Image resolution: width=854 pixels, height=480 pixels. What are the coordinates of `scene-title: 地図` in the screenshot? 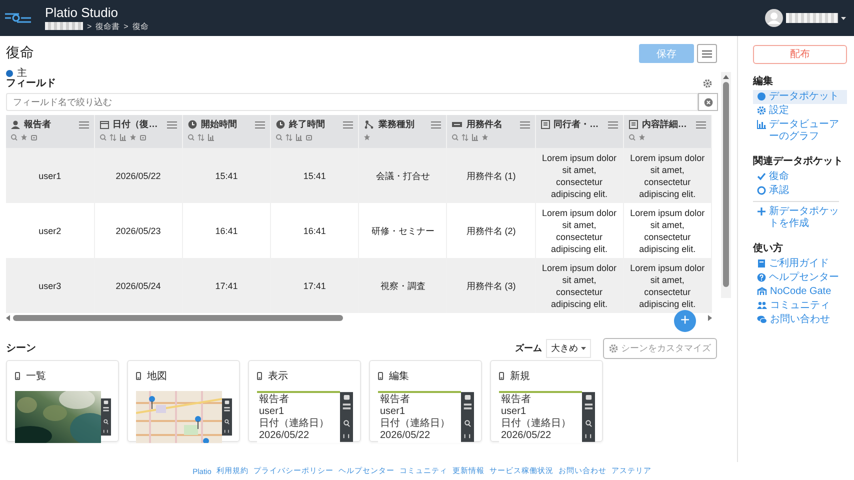 It's located at (157, 376).